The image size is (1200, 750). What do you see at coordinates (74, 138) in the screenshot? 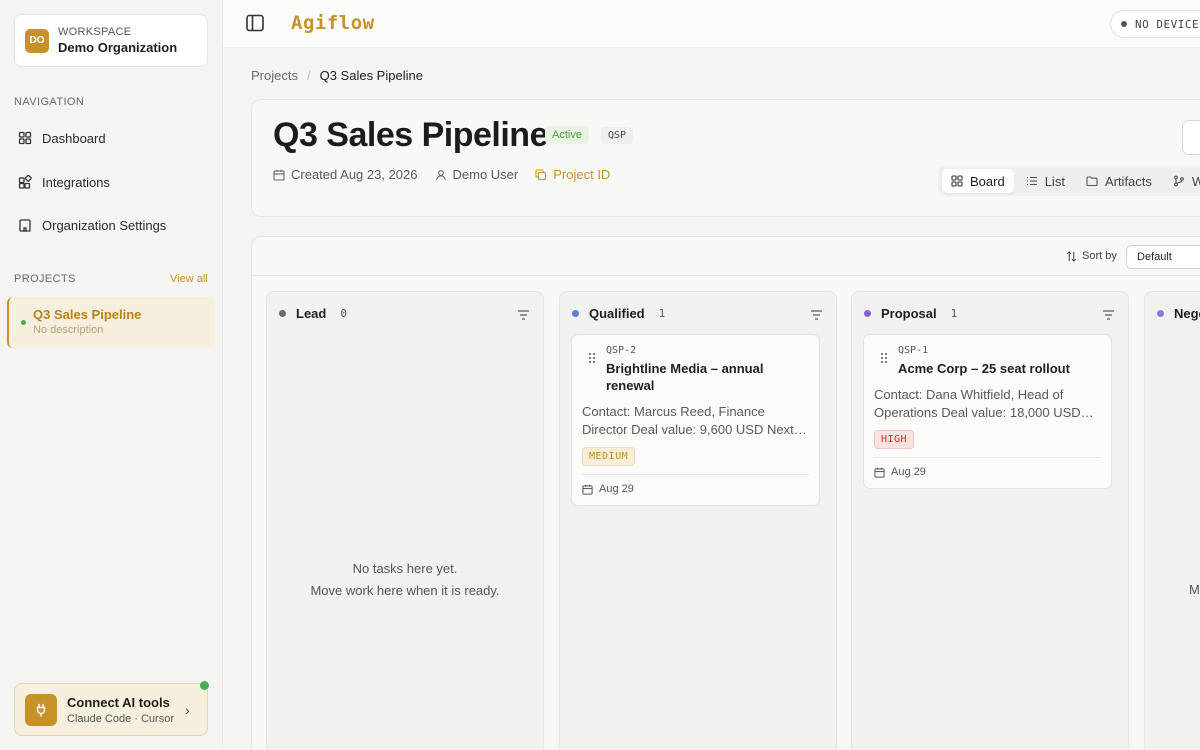
I see `nav-item-label: Dashboard` at bounding box center [74, 138].